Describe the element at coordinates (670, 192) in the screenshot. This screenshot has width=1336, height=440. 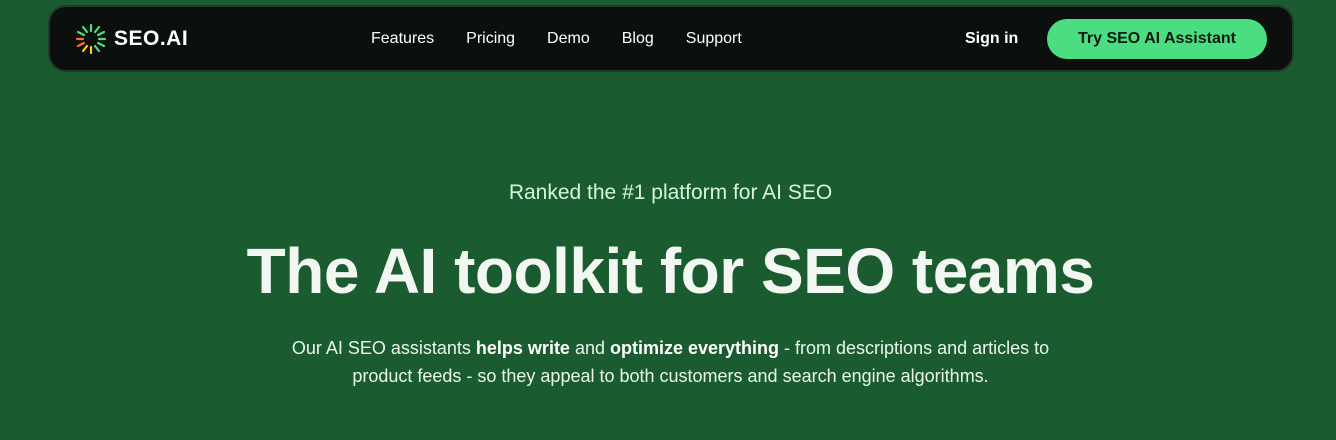
I see `hero-eyebrow: Ranked the #1 platform for AI SEO` at that location.